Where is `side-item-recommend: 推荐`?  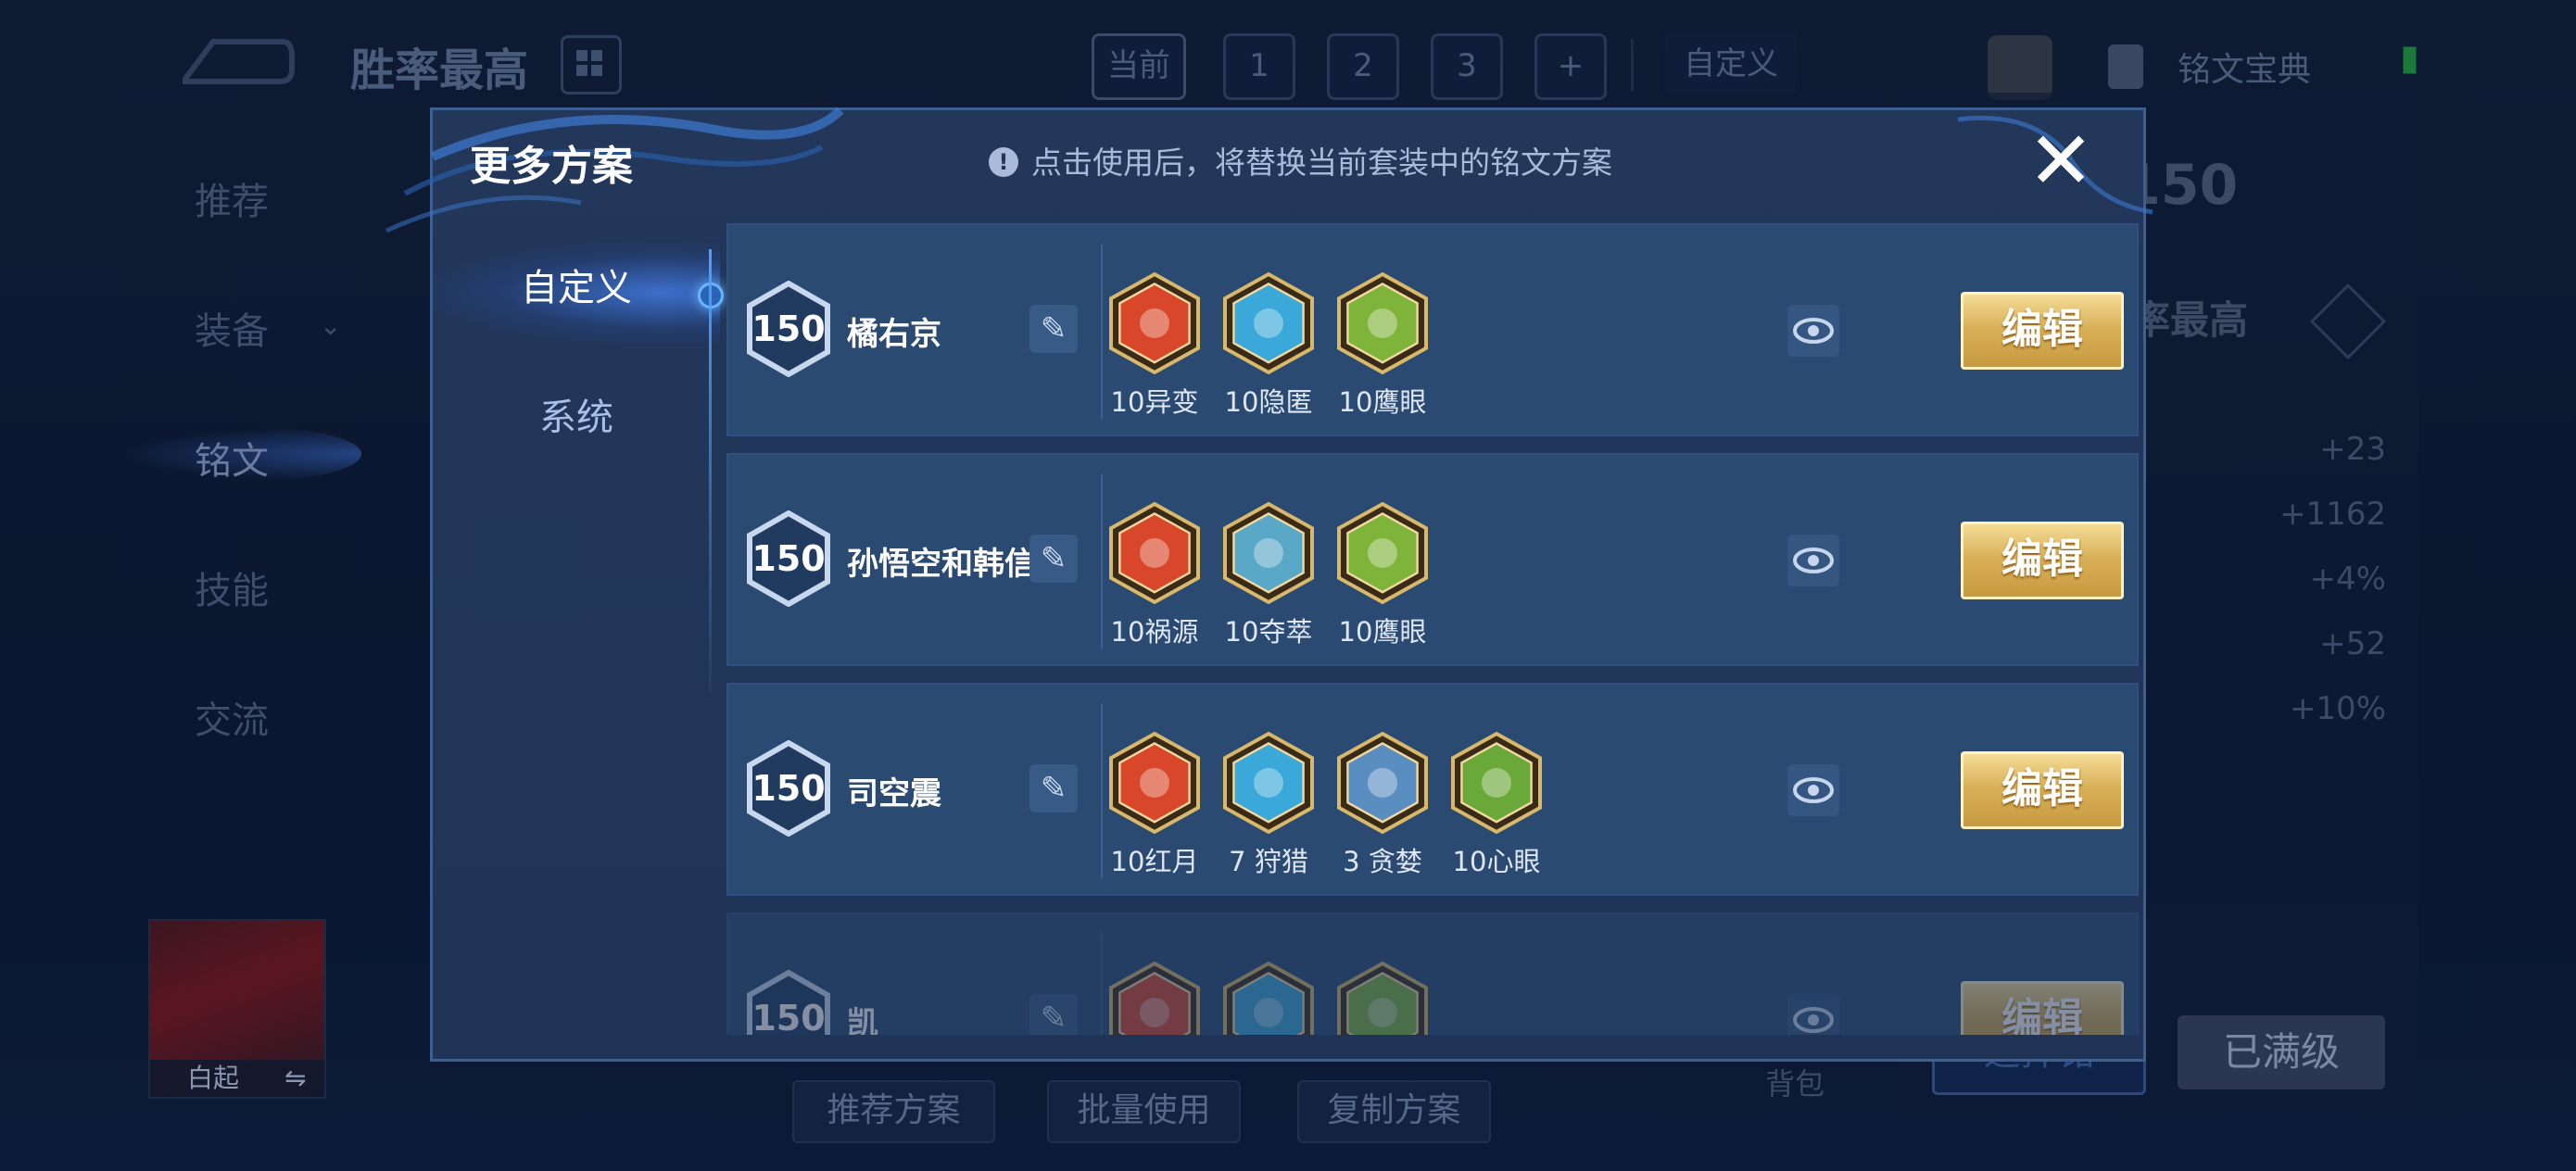
side-item-recommend: 推荐 is located at coordinates (232, 198).